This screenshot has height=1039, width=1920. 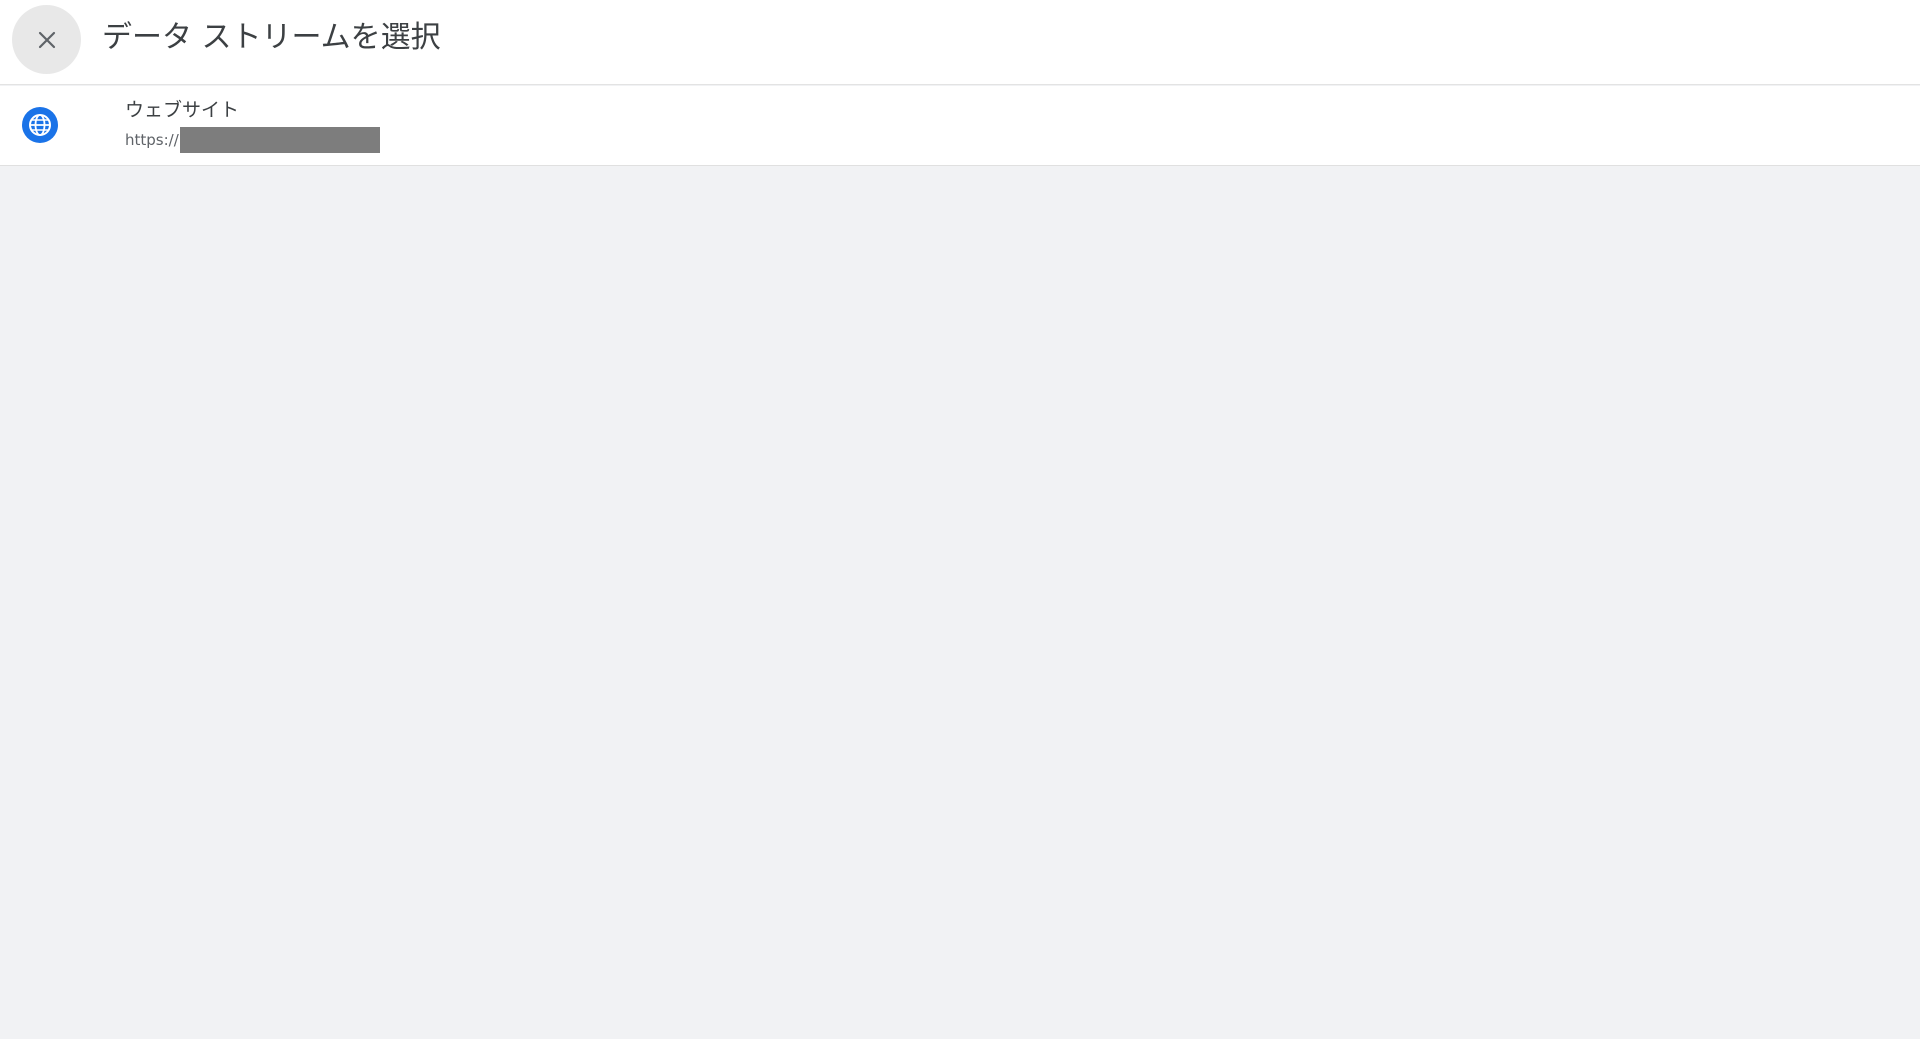 What do you see at coordinates (279, 140) in the screenshot?
I see `redacted-url-block` at bounding box center [279, 140].